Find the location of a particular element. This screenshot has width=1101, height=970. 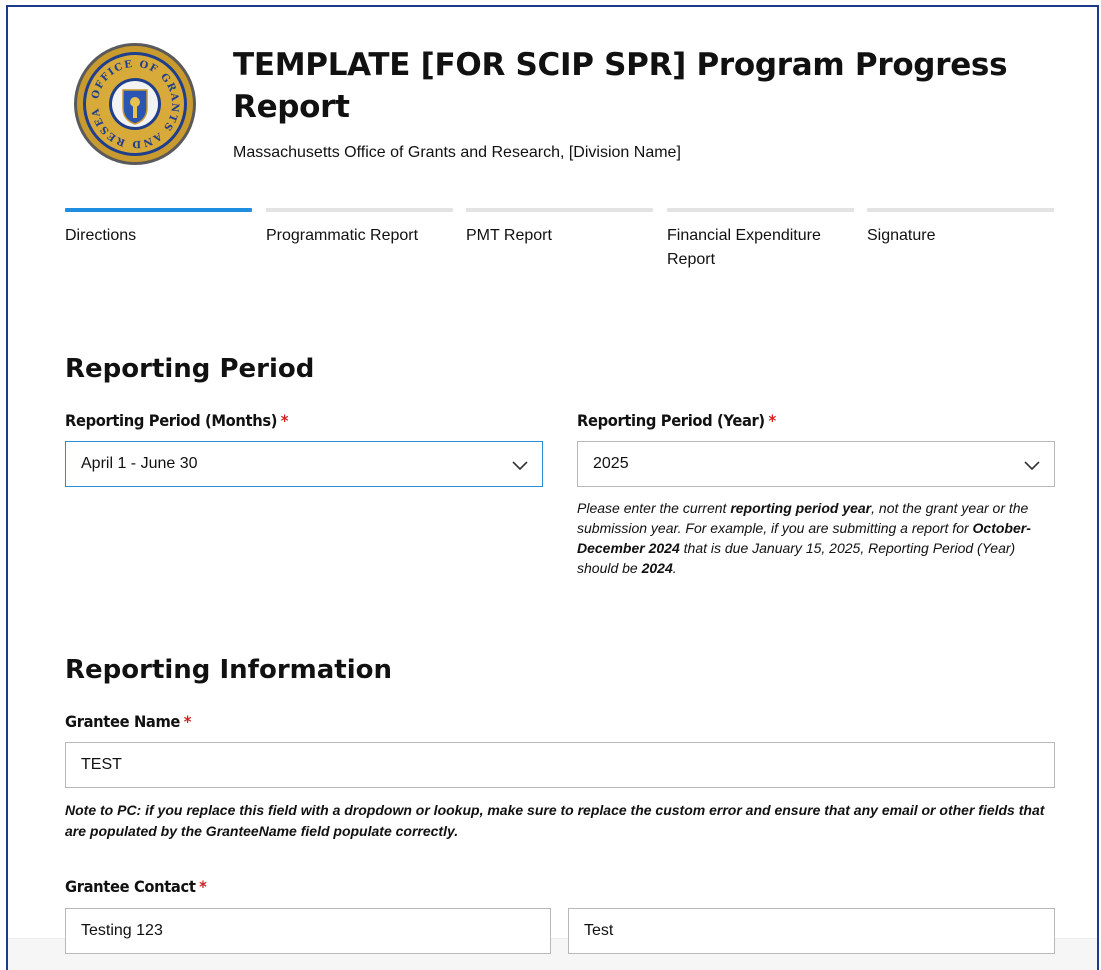

label-text: Reporting Period (Months) is located at coordinates (171, 420).